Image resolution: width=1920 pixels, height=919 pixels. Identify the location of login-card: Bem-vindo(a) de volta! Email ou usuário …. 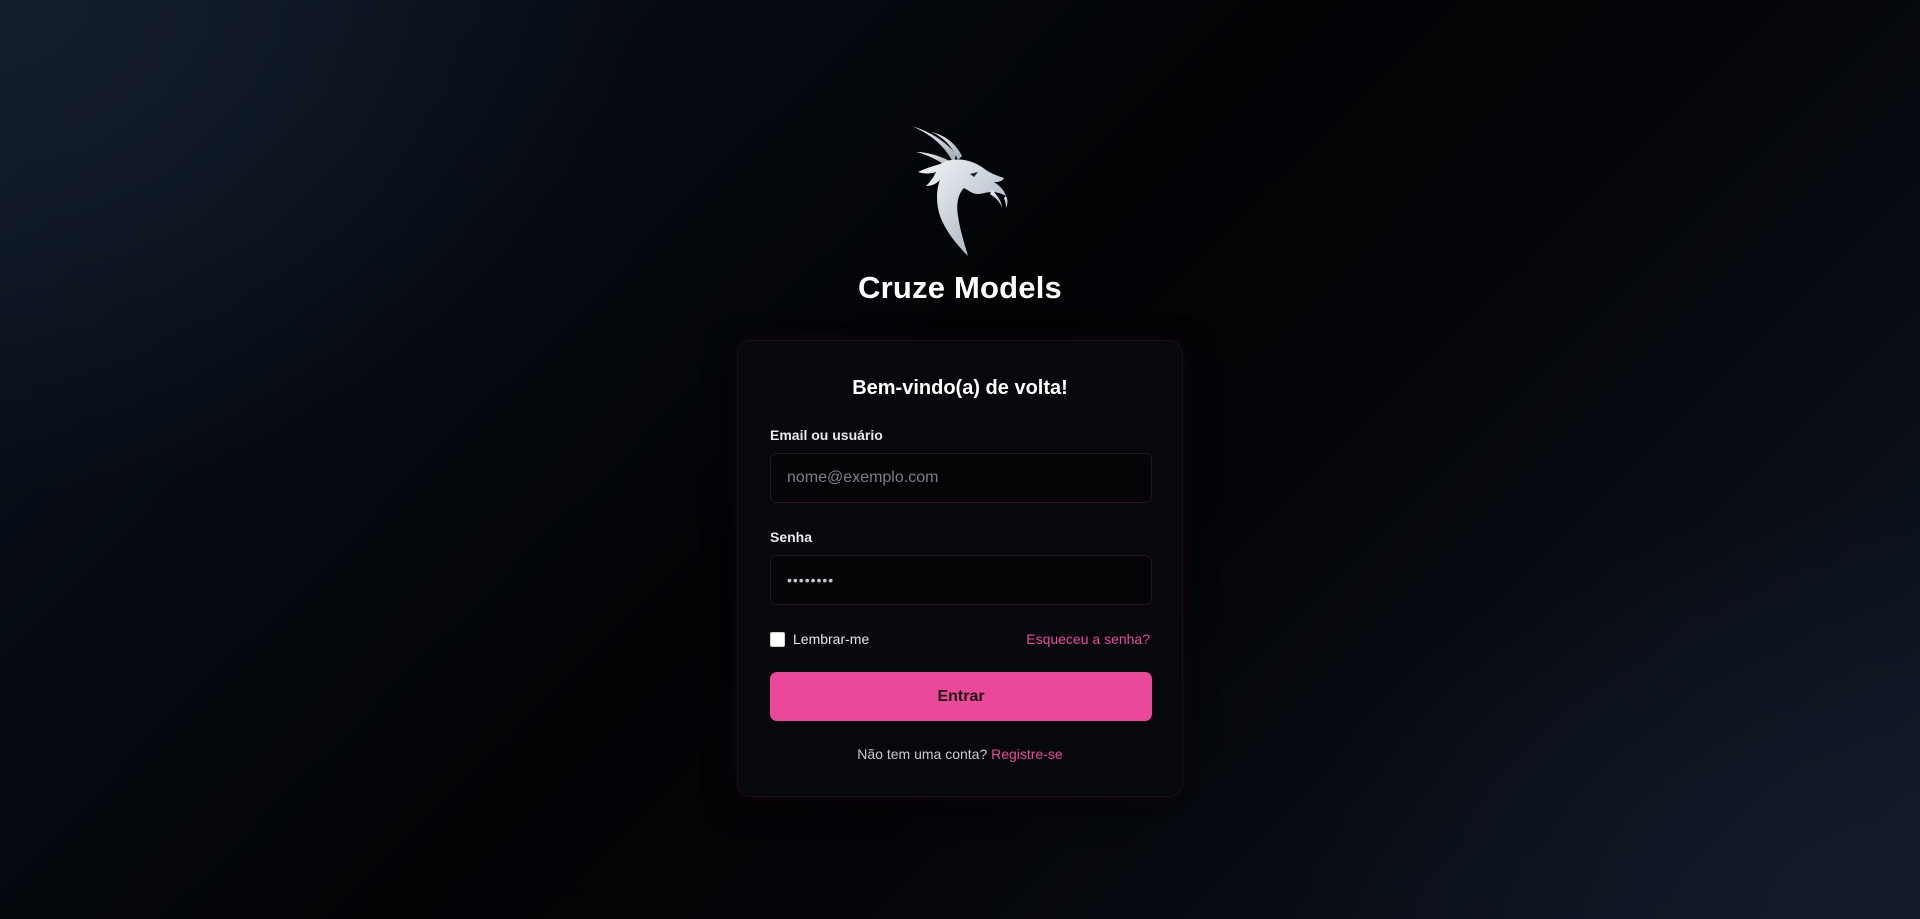
(960, 568).